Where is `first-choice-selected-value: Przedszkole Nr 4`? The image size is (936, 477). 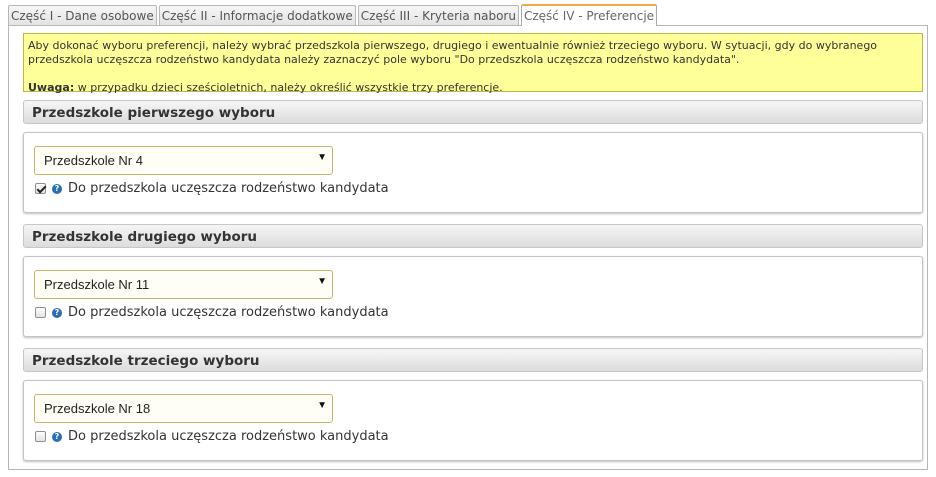 first-choice-selected-value: Przedszkole Nr 4 is located at coordinates (93, 160).